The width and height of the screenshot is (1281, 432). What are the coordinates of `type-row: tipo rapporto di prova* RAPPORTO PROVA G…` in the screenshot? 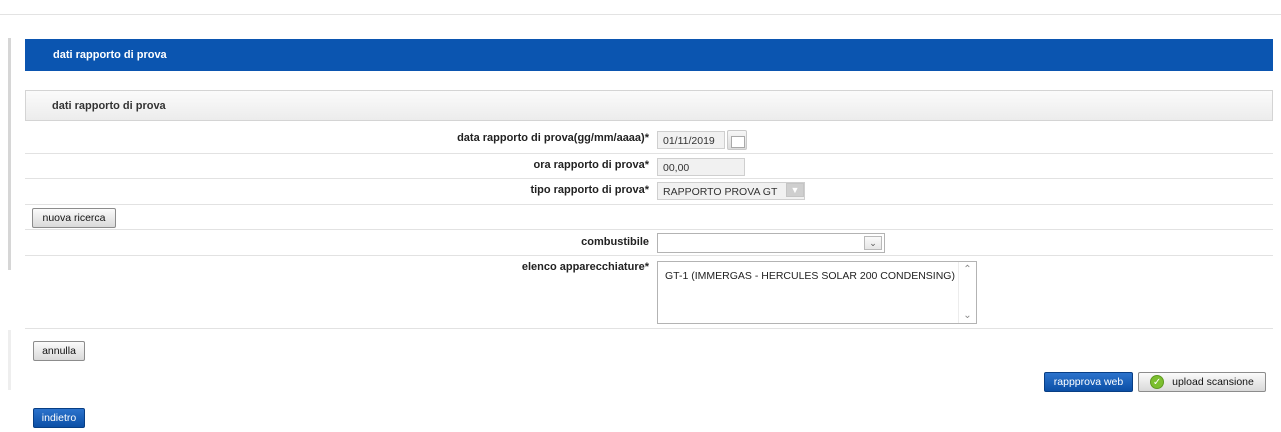 It's located at (649, 192).